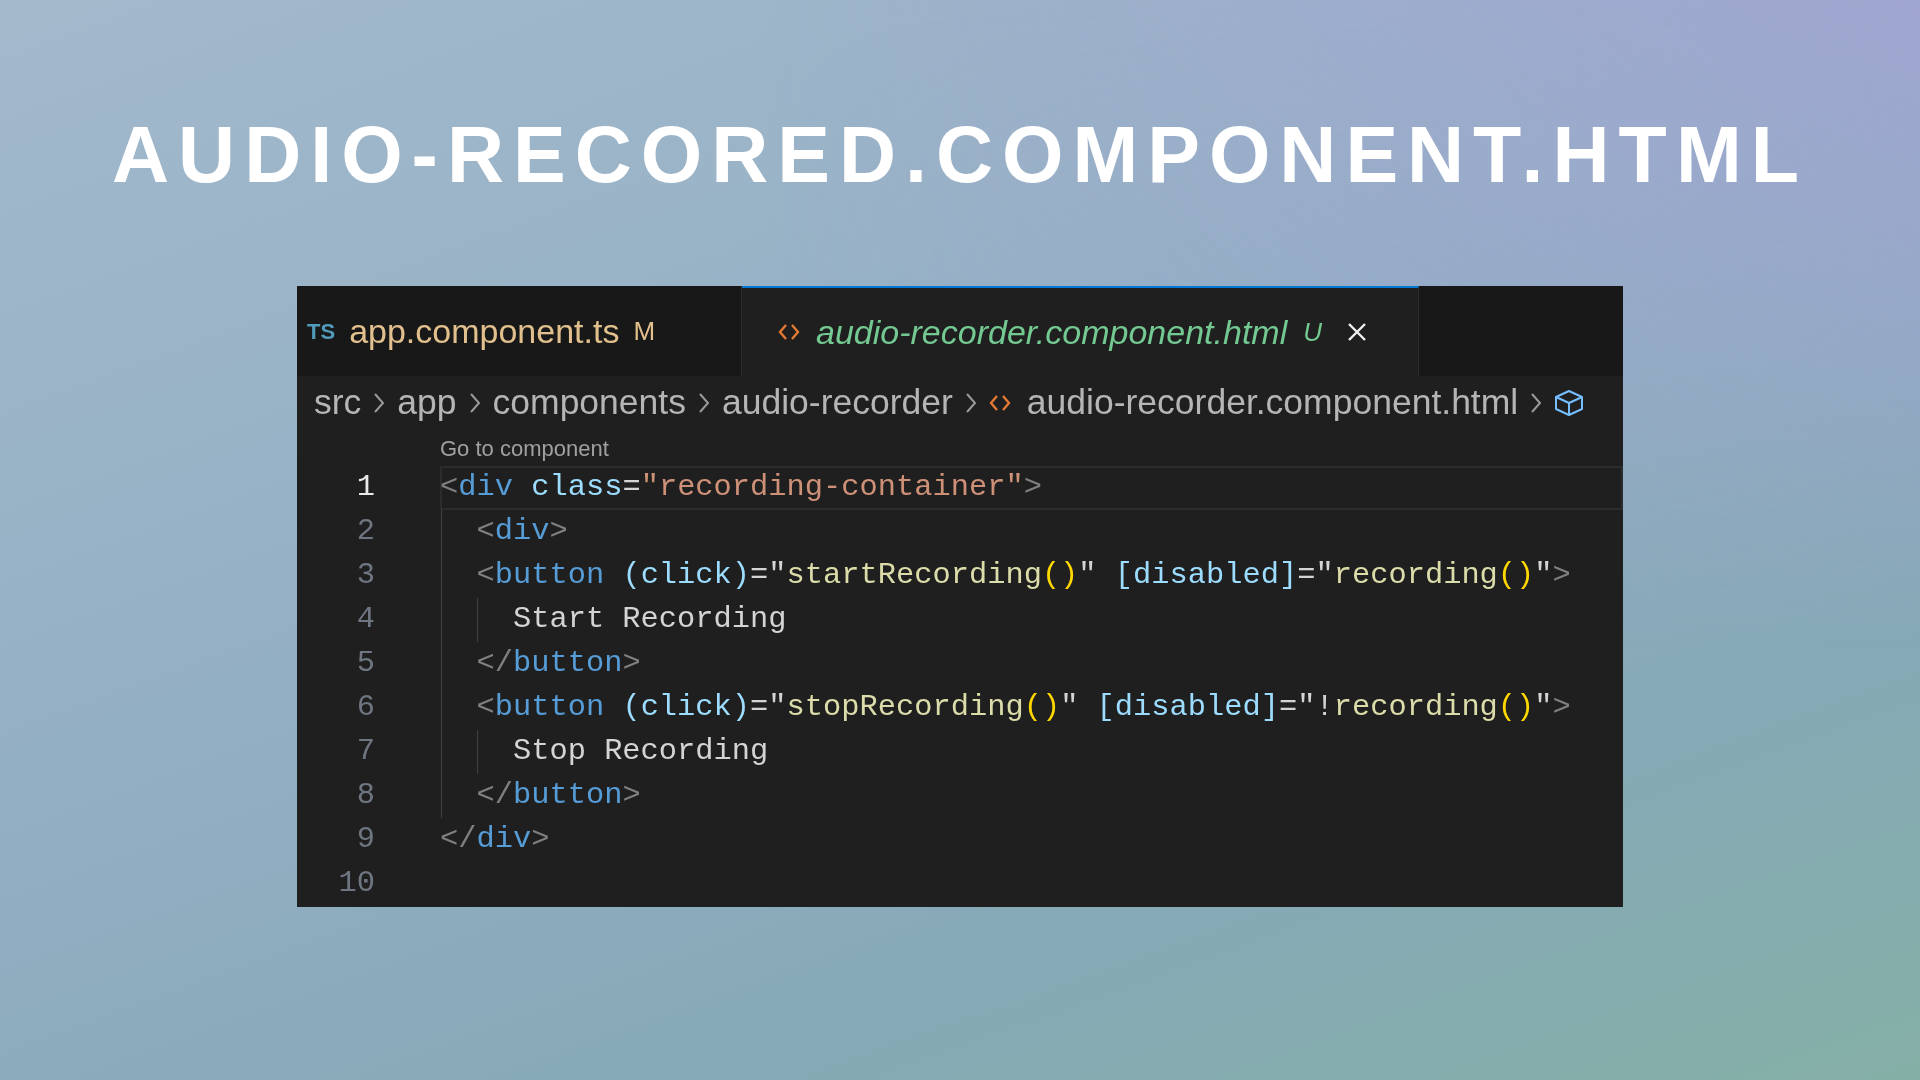 Image resolution: width=1920 pixels, height=1080 pixels. I want to click on line-number: 6, so click(365, 708).